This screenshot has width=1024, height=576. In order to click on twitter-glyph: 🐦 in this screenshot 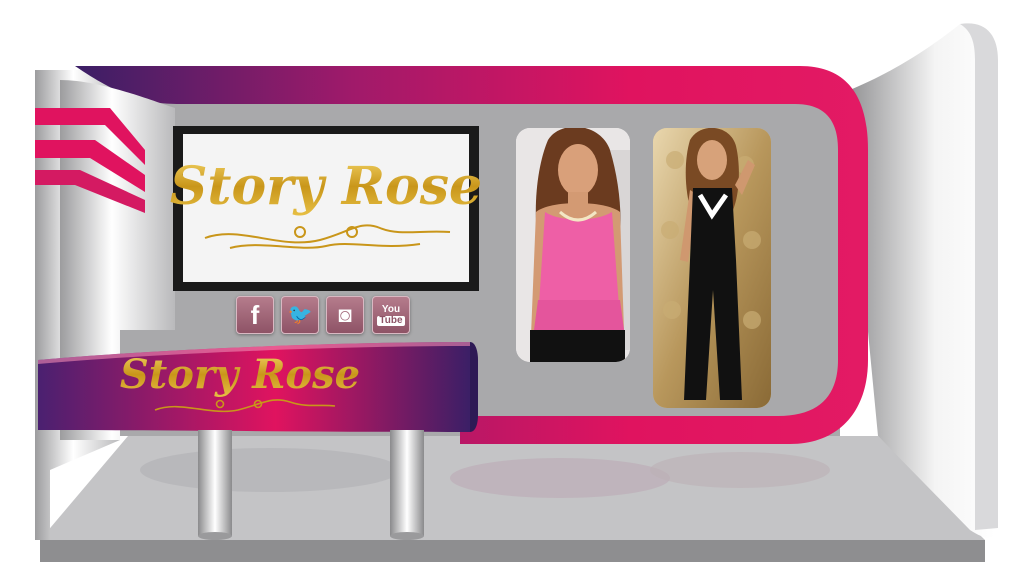, I will do `click(300, 315)`.